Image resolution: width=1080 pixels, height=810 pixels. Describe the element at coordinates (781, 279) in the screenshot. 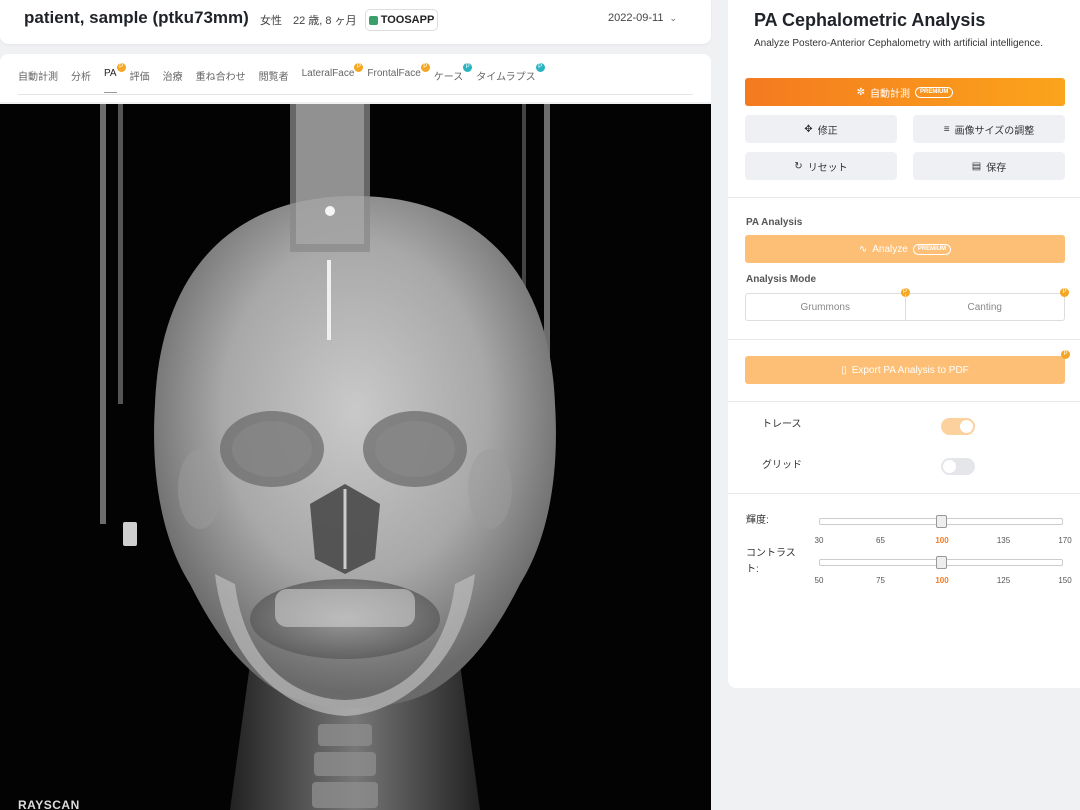

I see `analysis-mode-heading: Analysis Mode` at that location.